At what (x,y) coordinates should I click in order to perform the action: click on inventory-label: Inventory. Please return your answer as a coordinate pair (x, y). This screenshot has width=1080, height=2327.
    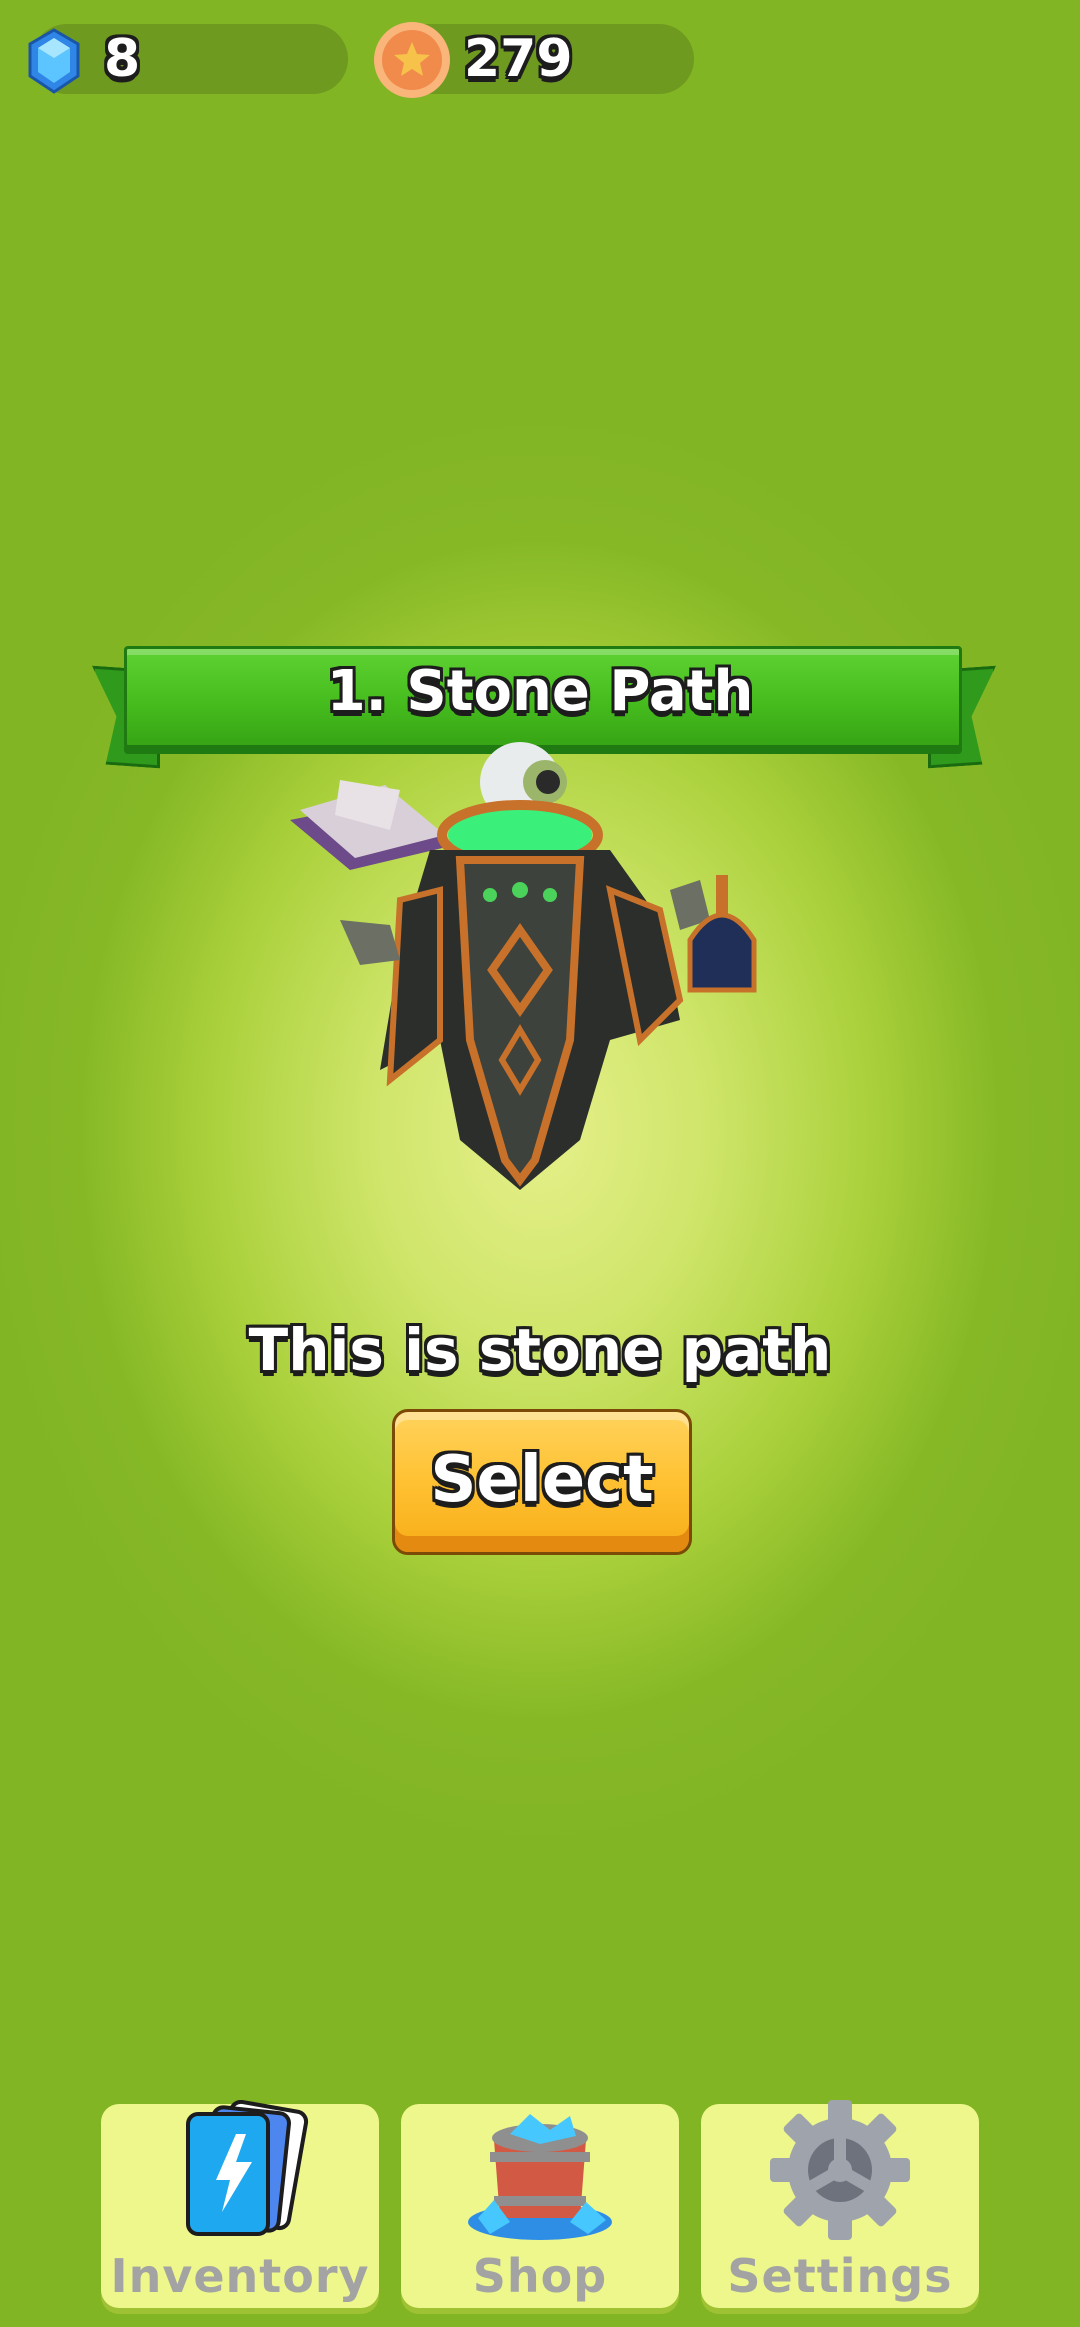
    Looking at the image, I should click on (240, 2276).